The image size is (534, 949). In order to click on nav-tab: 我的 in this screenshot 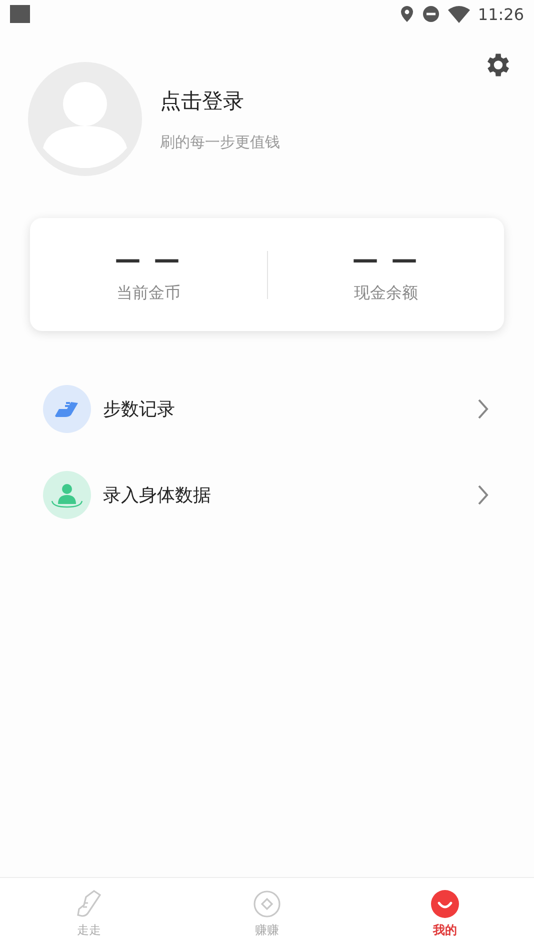, I will do `click(445, 913)`.